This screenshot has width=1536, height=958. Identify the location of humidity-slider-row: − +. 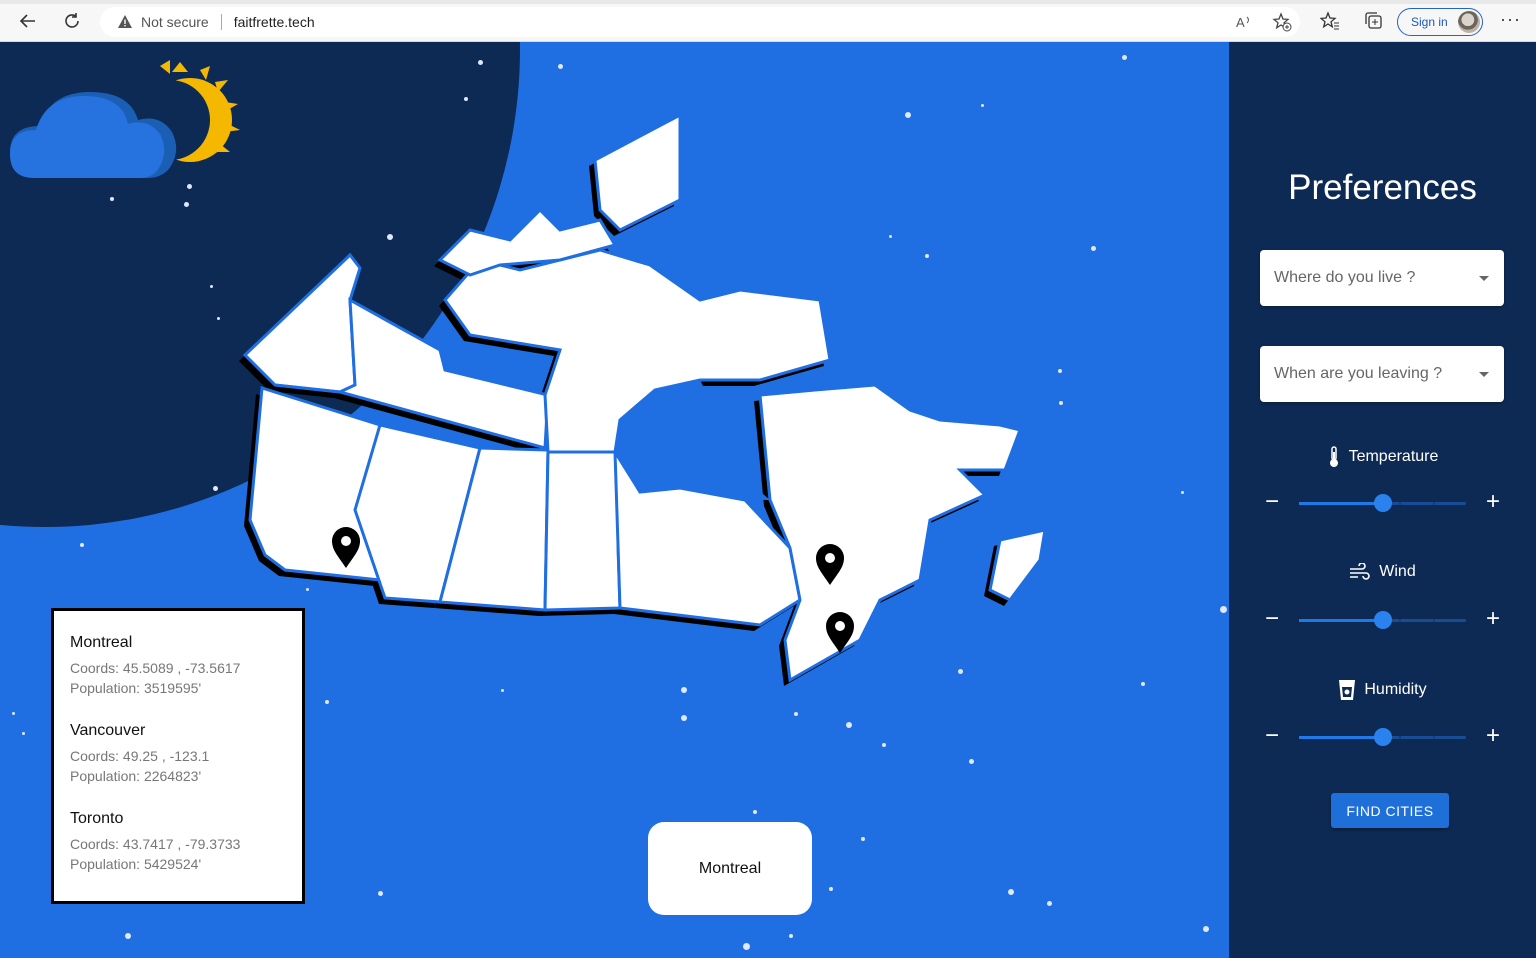
(1382, 736).